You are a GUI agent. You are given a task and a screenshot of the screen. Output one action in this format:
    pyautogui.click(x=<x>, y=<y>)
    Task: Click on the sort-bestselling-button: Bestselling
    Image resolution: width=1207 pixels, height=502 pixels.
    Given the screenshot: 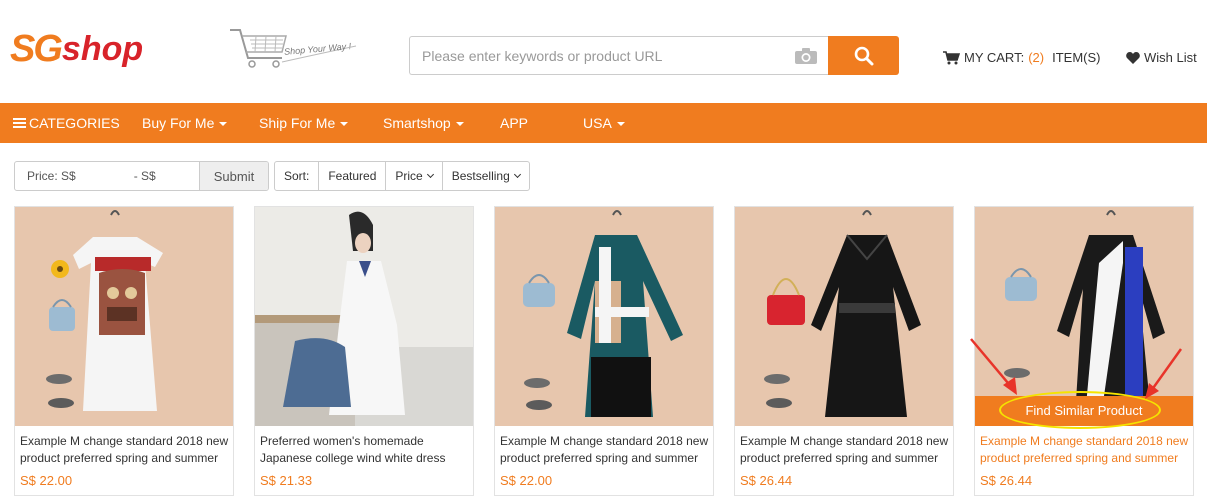 What is the action you would take?
    pyautogui.click(x=485, y=176)
    